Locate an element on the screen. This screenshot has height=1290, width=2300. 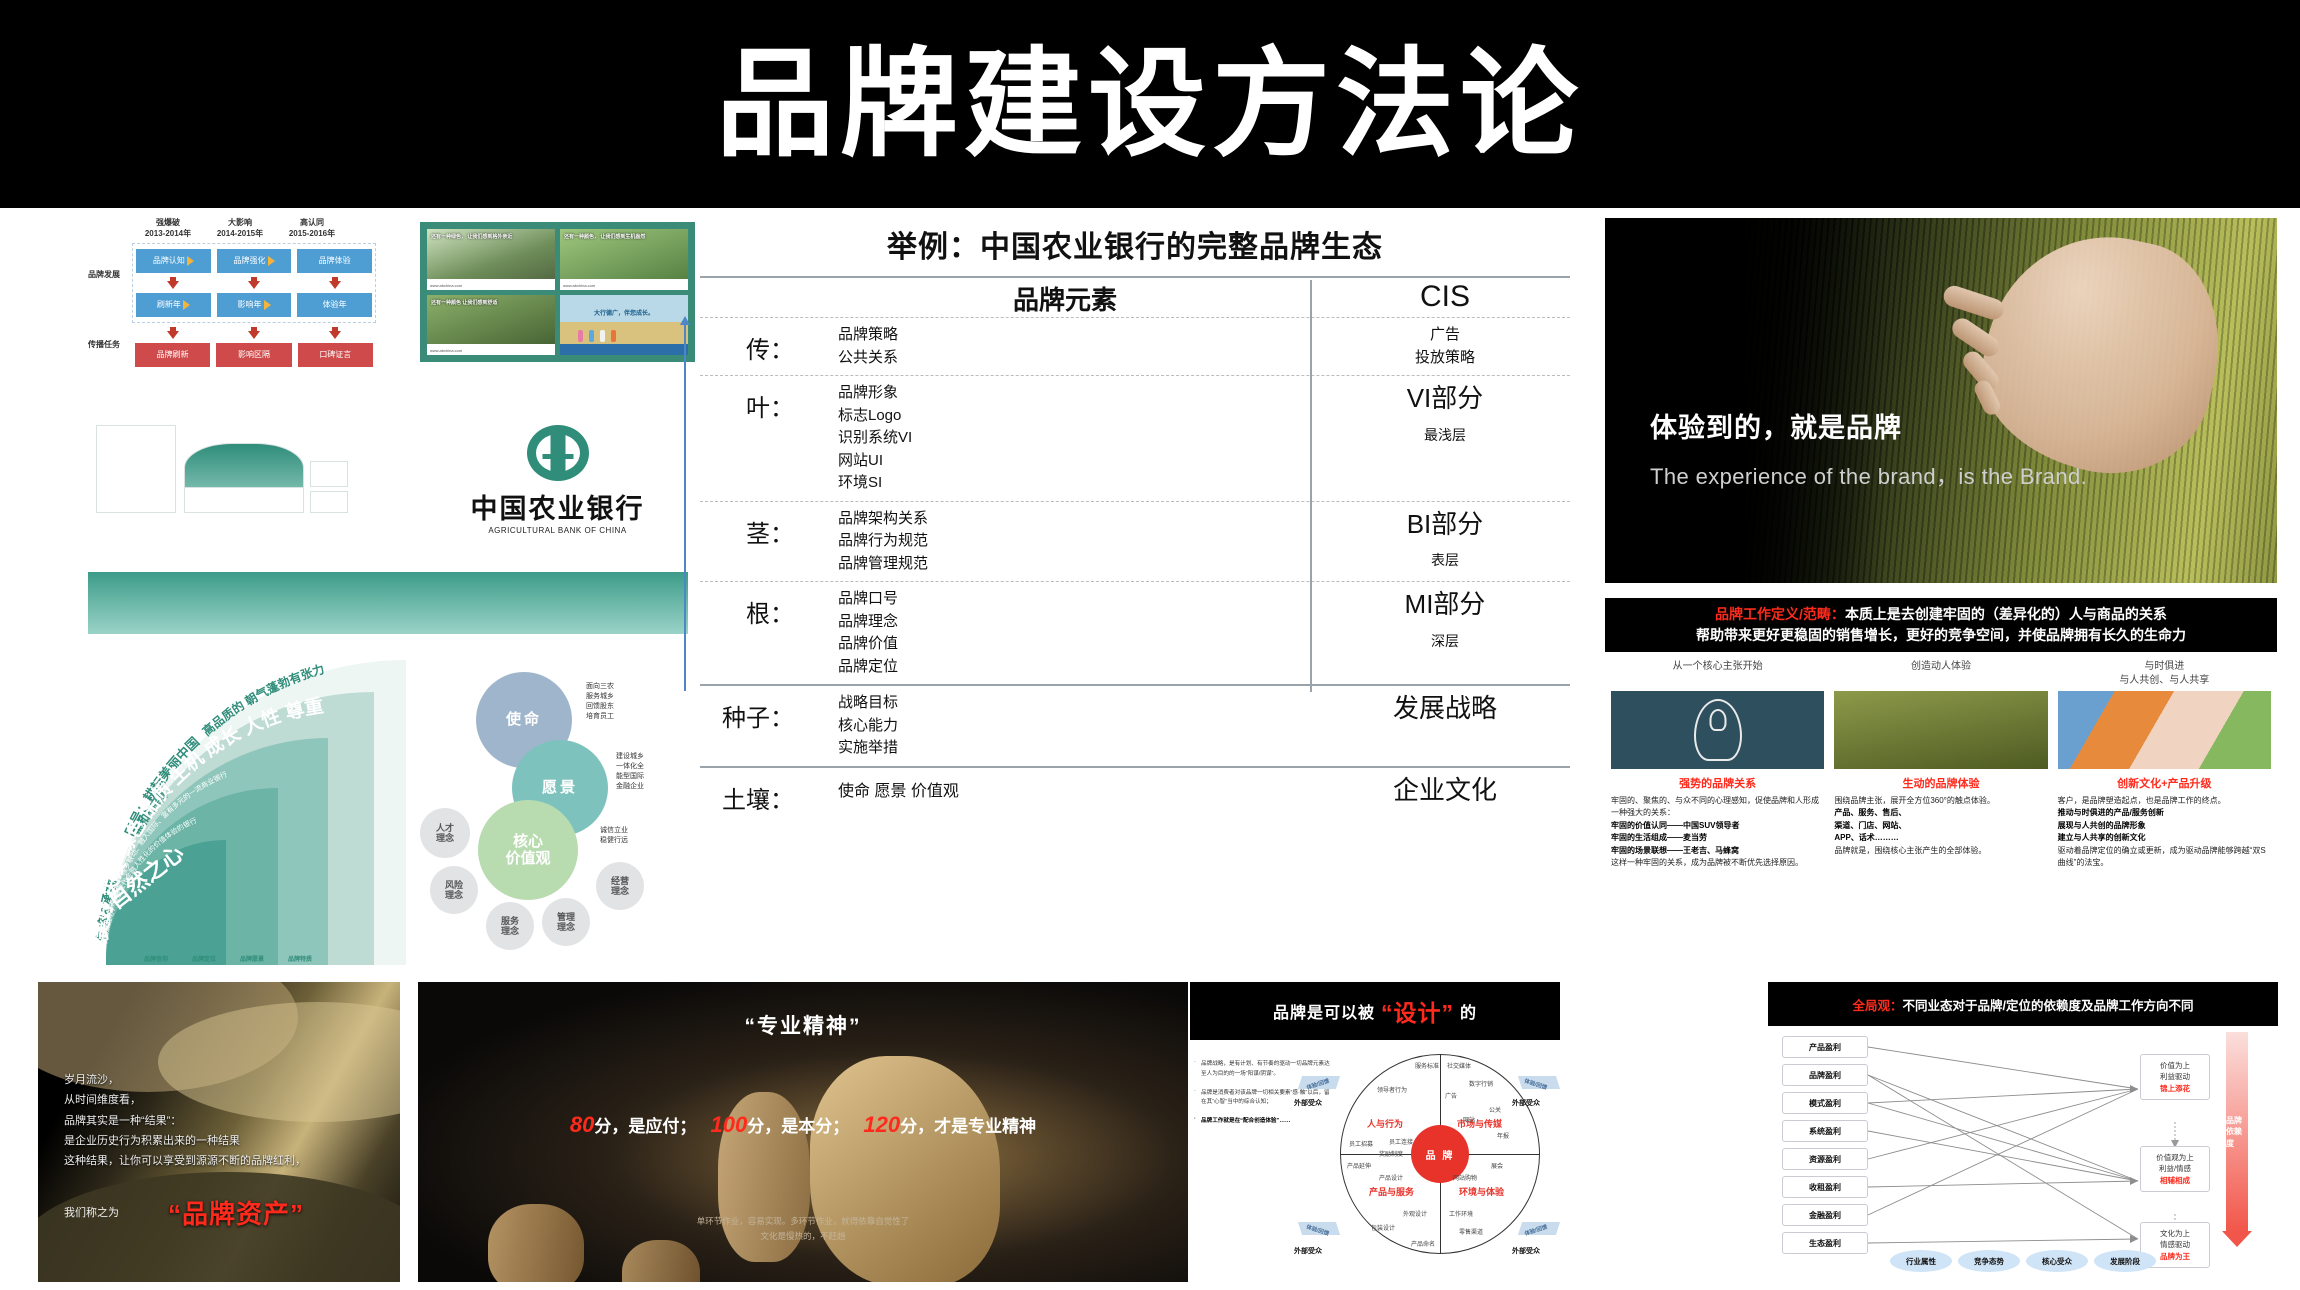
hands-together-photo is located at coordinates (2164, 730).